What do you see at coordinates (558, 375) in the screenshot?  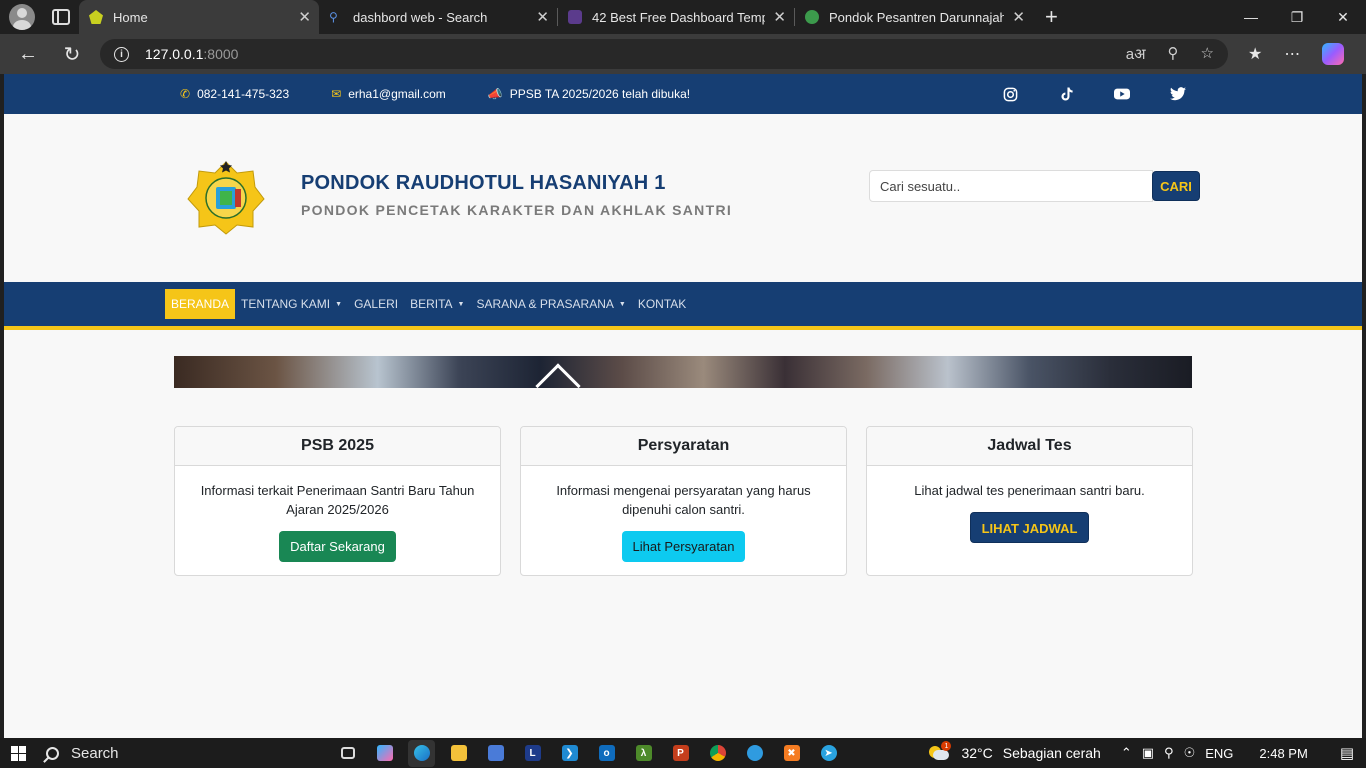 I see `banner-graphic` at bounding box center [558, 375].